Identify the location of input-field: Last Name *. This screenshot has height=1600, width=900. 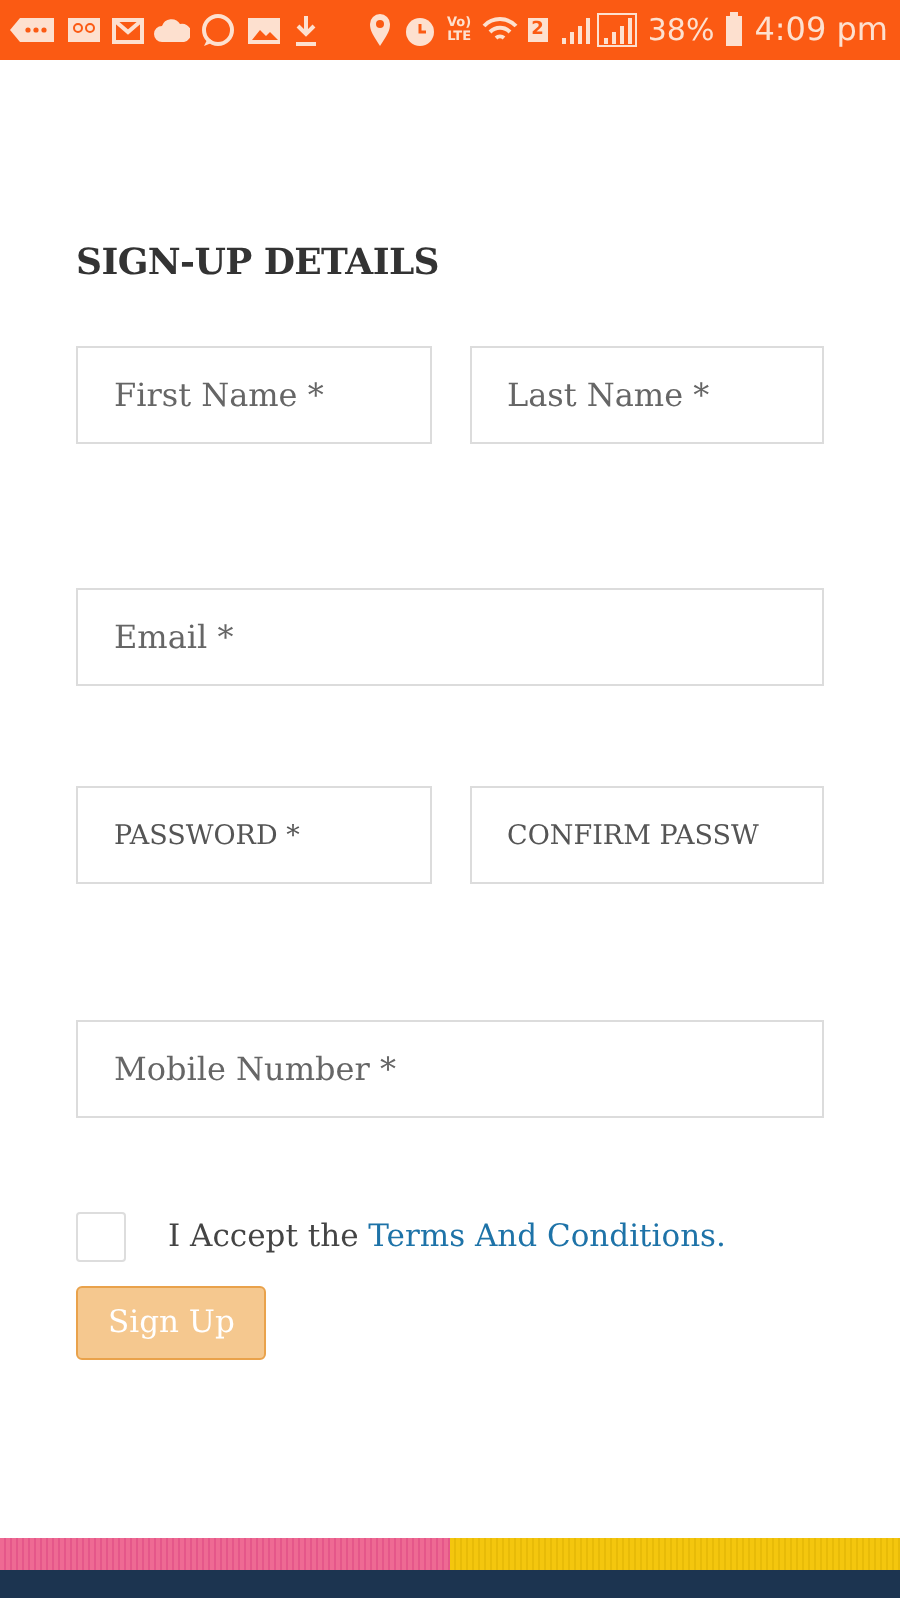
(646, 395).